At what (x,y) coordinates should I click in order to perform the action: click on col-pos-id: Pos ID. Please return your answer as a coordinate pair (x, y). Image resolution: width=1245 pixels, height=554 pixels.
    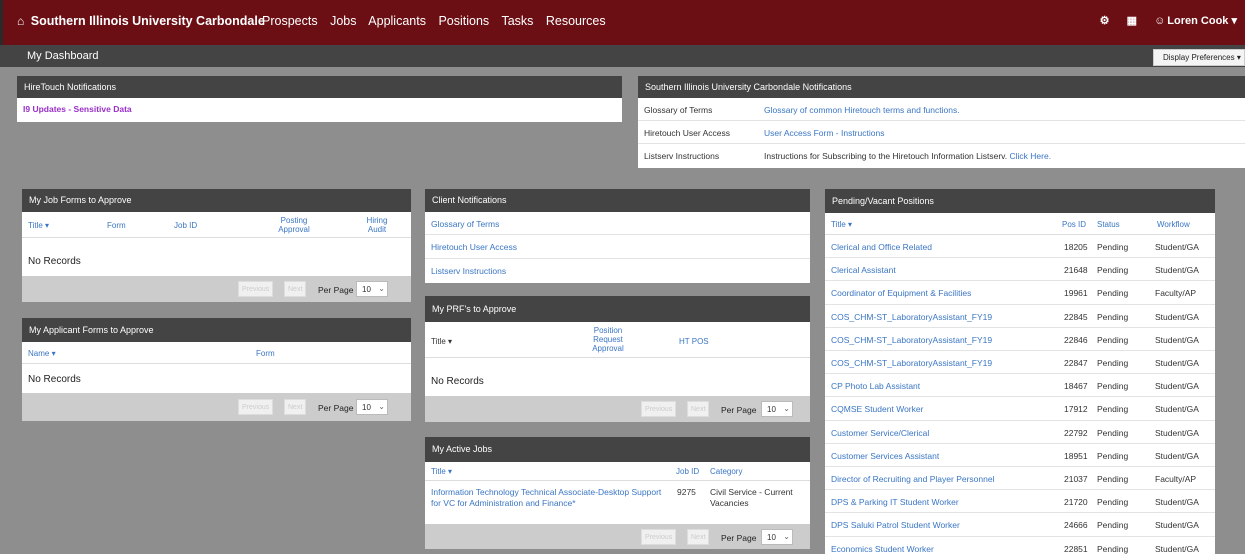
    Looking at the image, I should click on (1074, 224).